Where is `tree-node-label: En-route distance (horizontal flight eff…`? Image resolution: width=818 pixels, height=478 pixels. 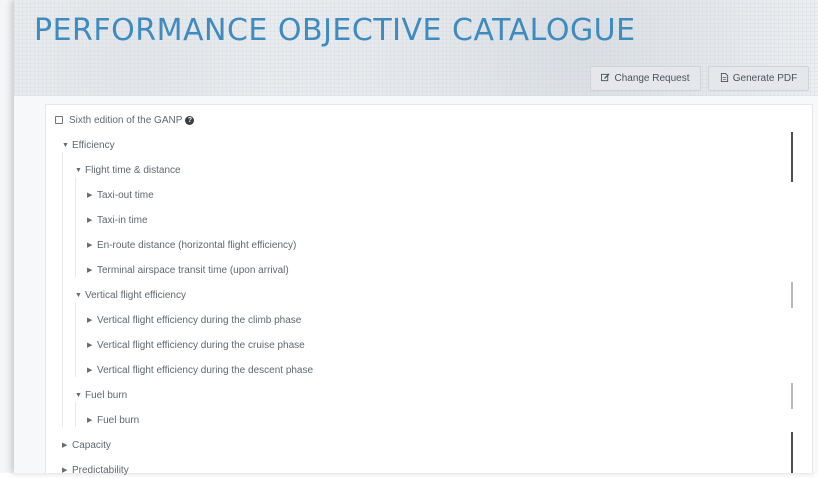 tree-node-label: En-route distance (horizontal flight eff… is located at coordinates (197, 245).